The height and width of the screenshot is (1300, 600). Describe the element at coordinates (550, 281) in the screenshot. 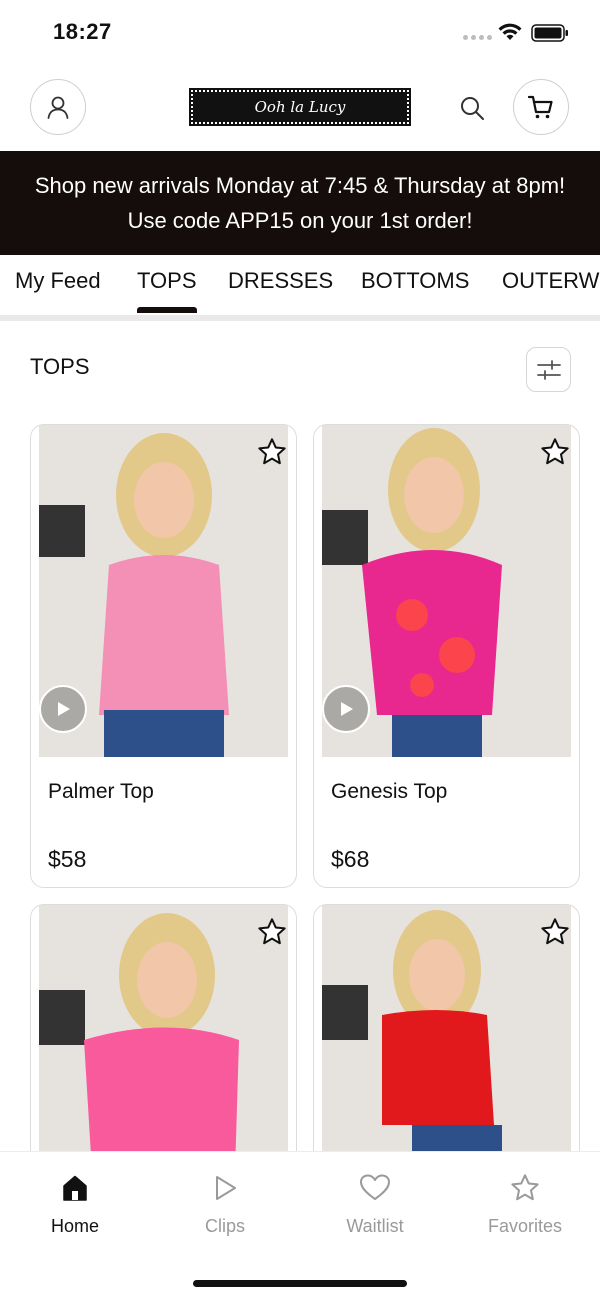

I see `tab-outerwear: OUTERW` at that location.